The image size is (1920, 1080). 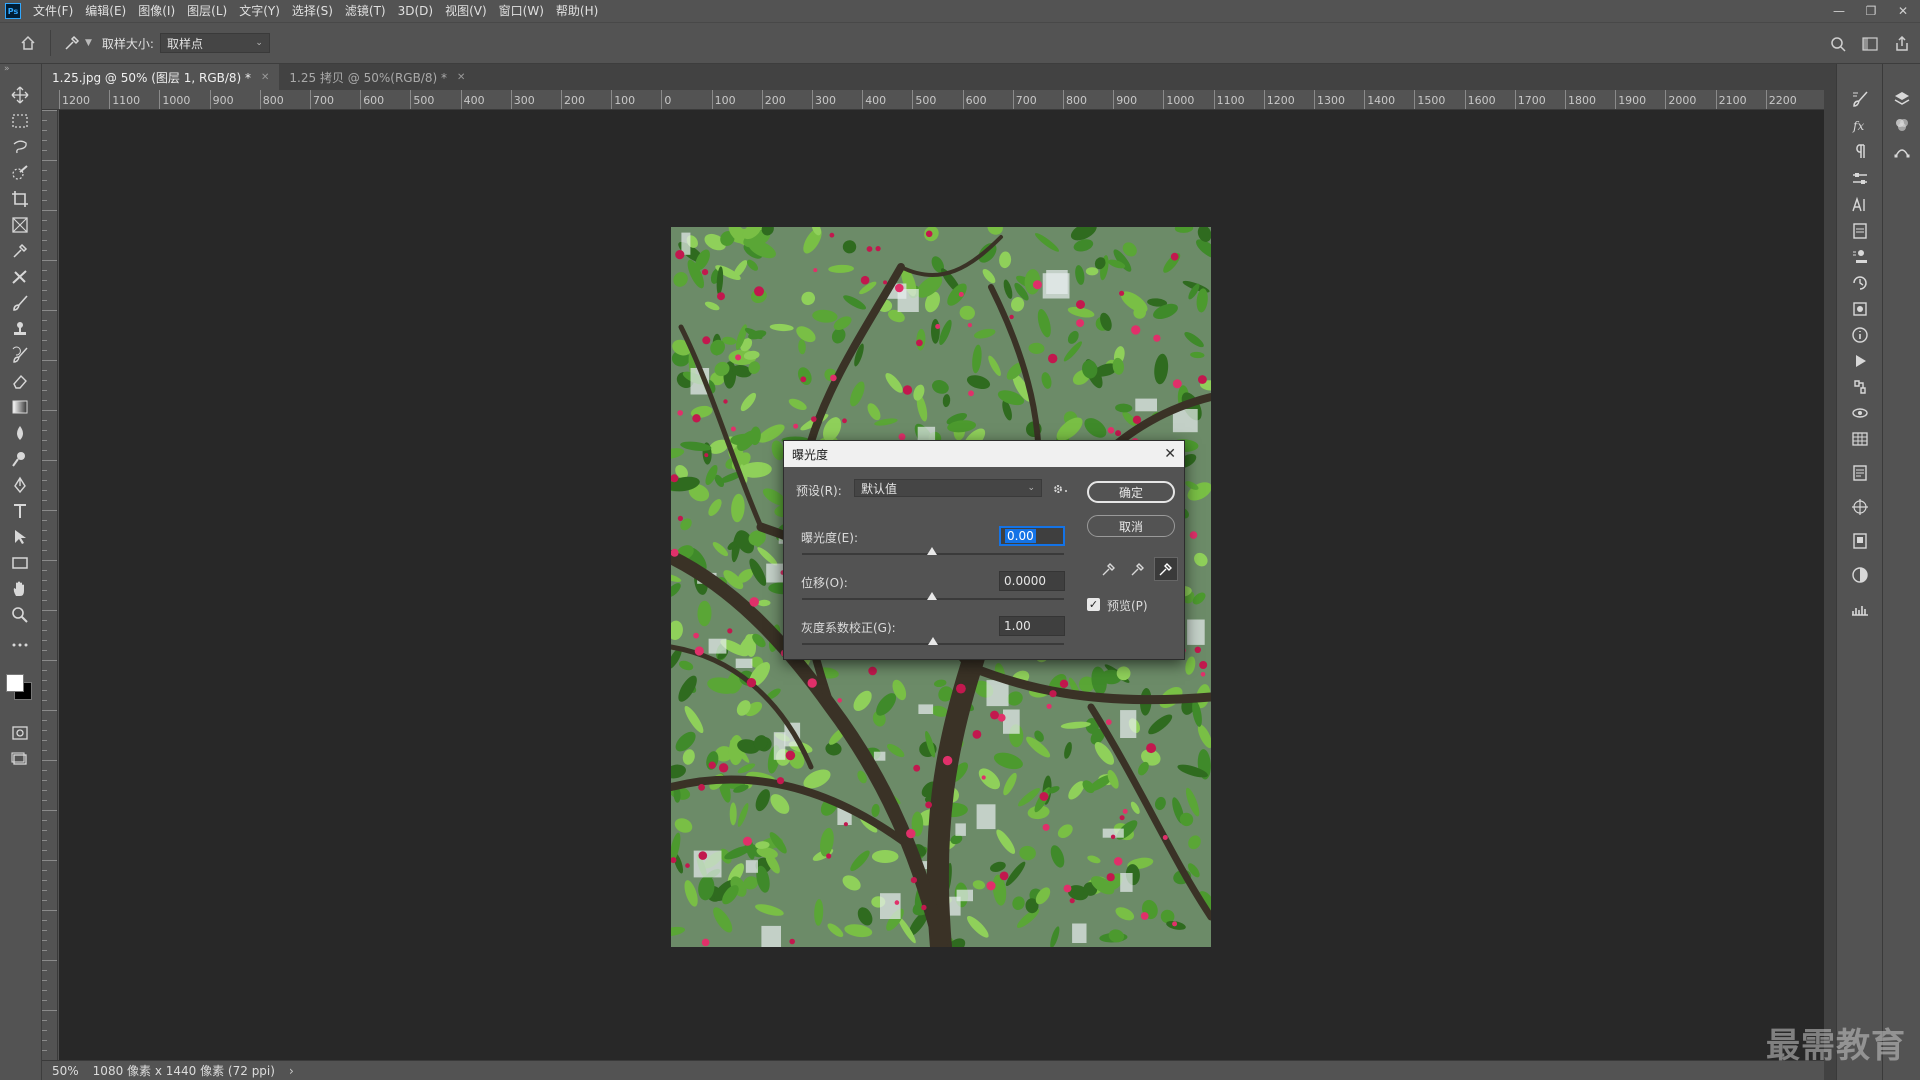 What do you see at coordinates (214, 43) in the screenshot?
I see `sample-size-select: 取样点 ⌄` at bounding box center [214, 43].